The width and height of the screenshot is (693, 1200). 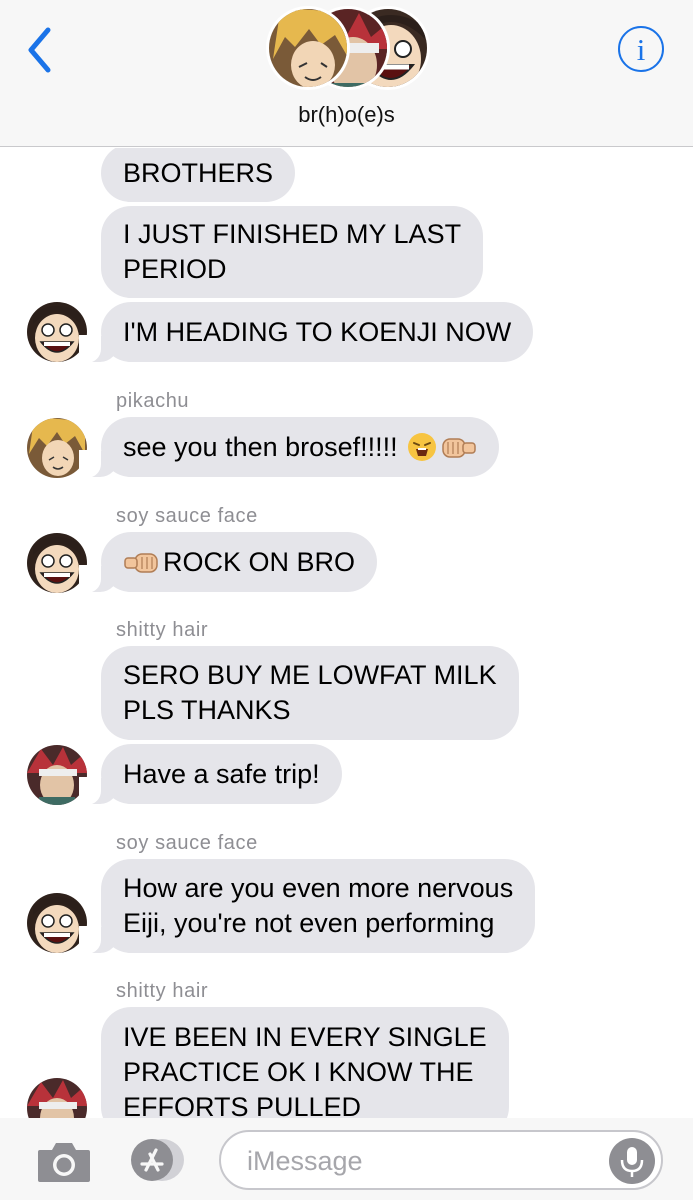 I want to click on message-bubble: SERO BUY ME LOWFAT MILK PLS THANKS, so click(x=310, y=693).